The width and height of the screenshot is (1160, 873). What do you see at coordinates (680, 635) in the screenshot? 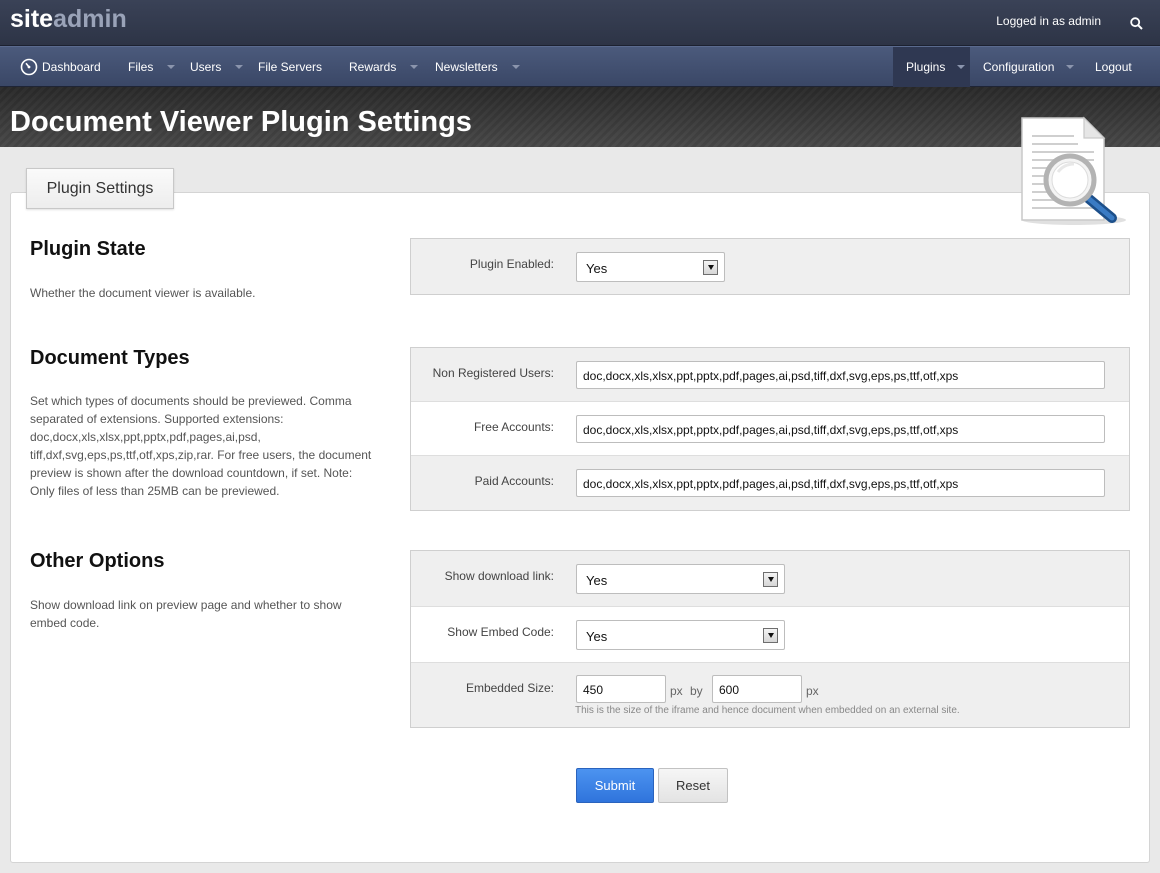
I see `show-embed-select: Yes` at bounding box center [680, 635].